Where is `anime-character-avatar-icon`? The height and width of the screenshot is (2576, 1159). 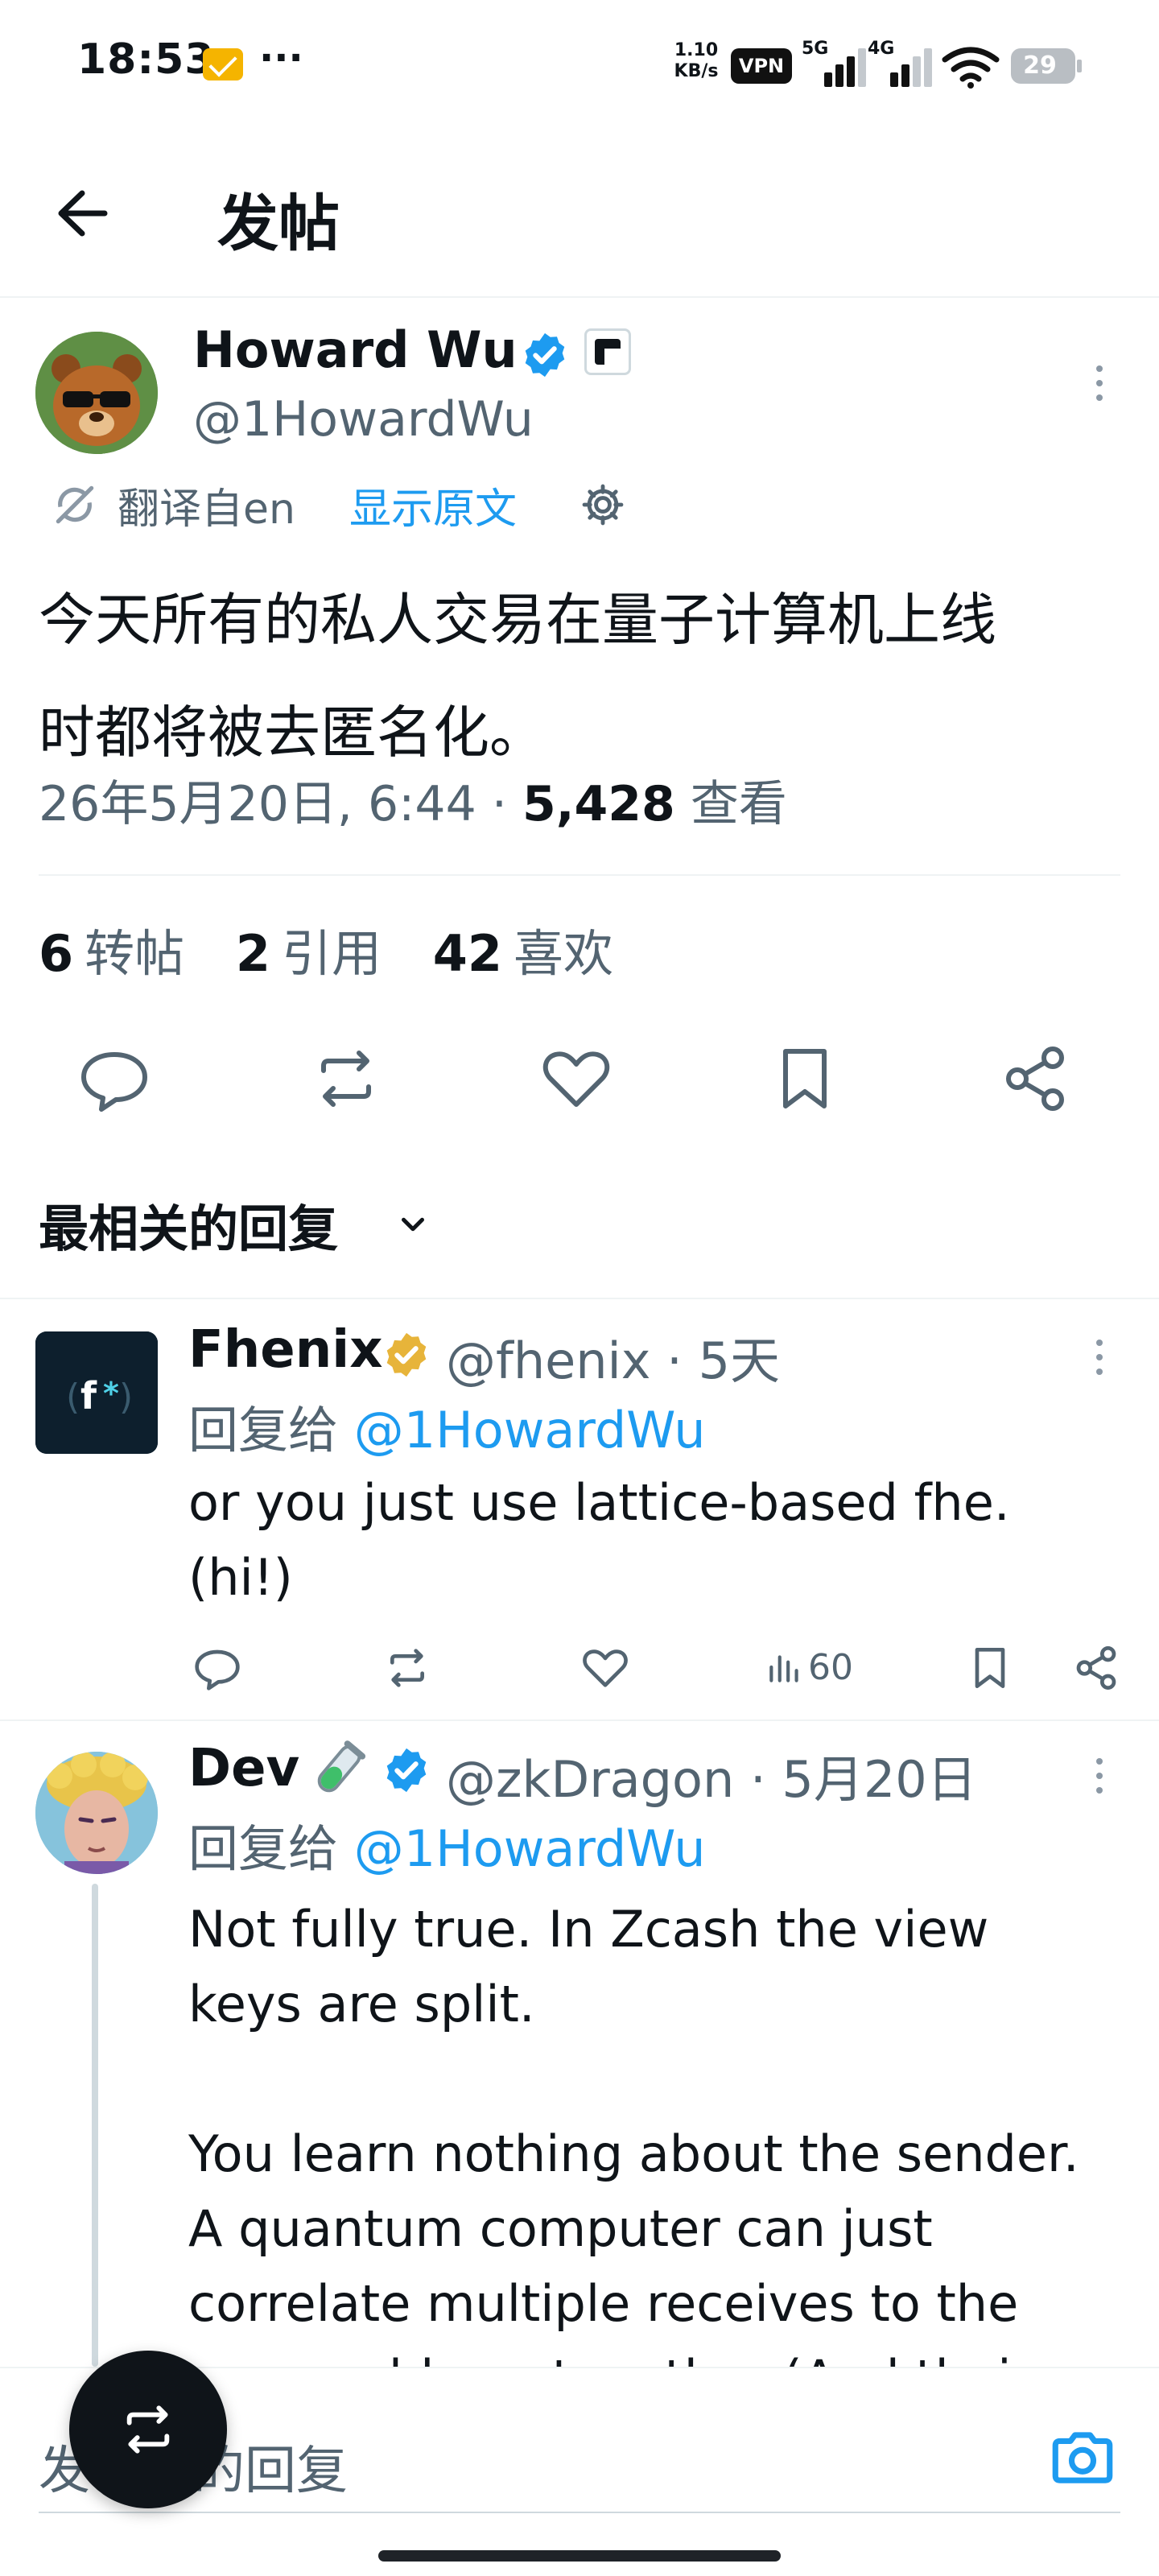
anime-character-avatar-icon is located at coordinates (96, 1813).